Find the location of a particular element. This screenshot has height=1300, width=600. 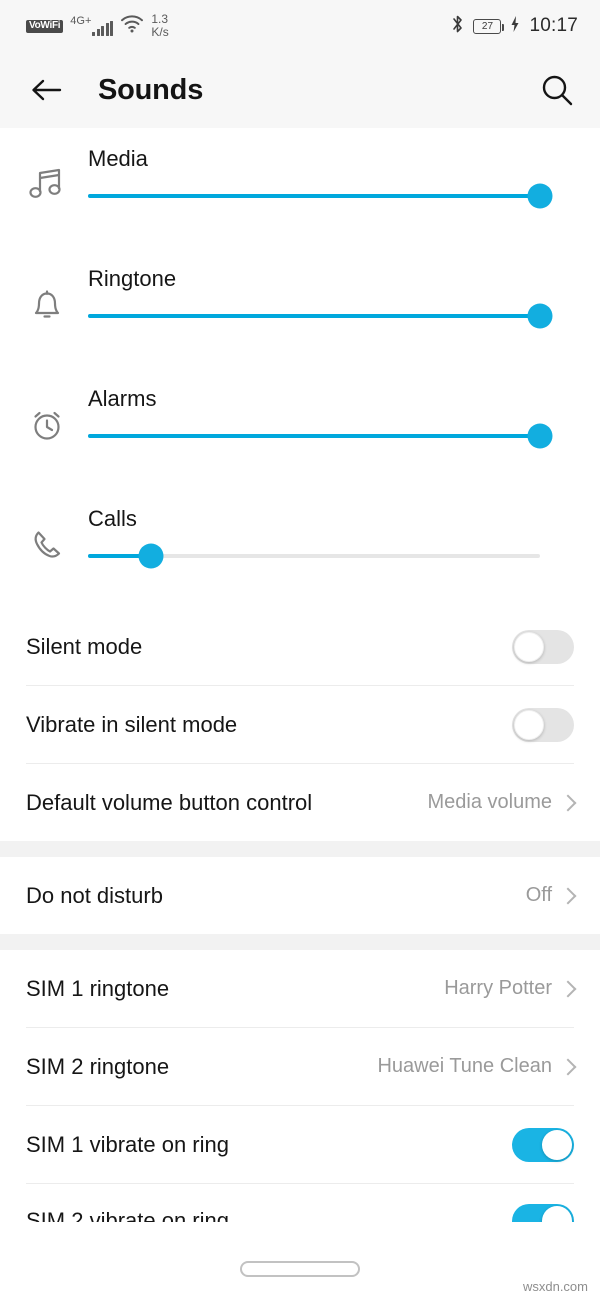

slider-row-media: Media is located at coordinates (300, 188).